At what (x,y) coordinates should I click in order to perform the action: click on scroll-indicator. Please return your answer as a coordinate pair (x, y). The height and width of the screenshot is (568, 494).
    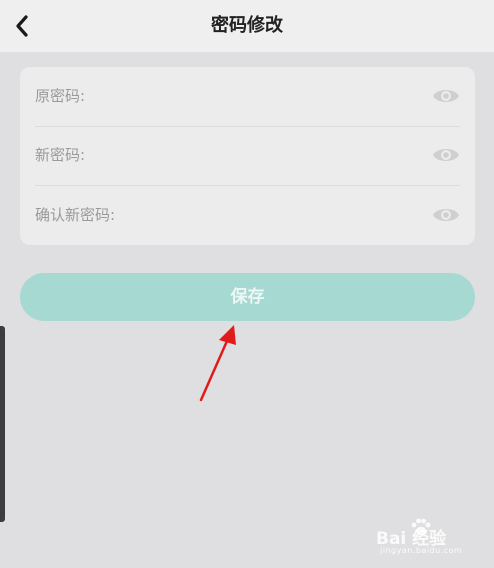
    Looking at the image, I should click on (2, 424).